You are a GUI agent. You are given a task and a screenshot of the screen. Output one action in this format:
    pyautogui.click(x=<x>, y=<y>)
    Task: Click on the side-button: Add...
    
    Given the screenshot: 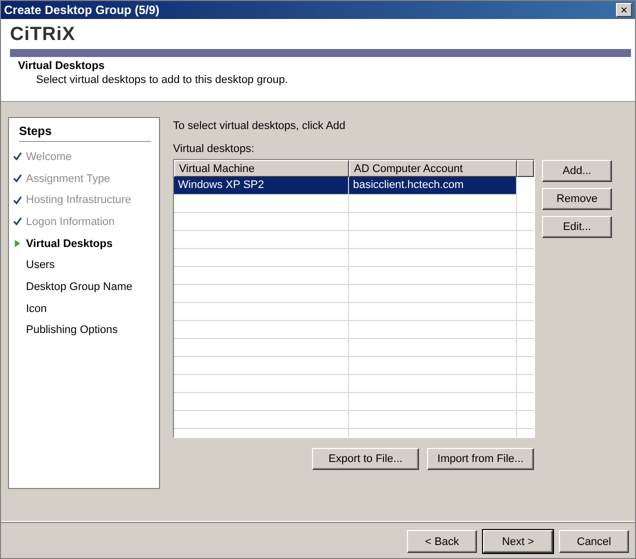 What is the action you would take?
    pyautogui.click(x=577, y=171)
    